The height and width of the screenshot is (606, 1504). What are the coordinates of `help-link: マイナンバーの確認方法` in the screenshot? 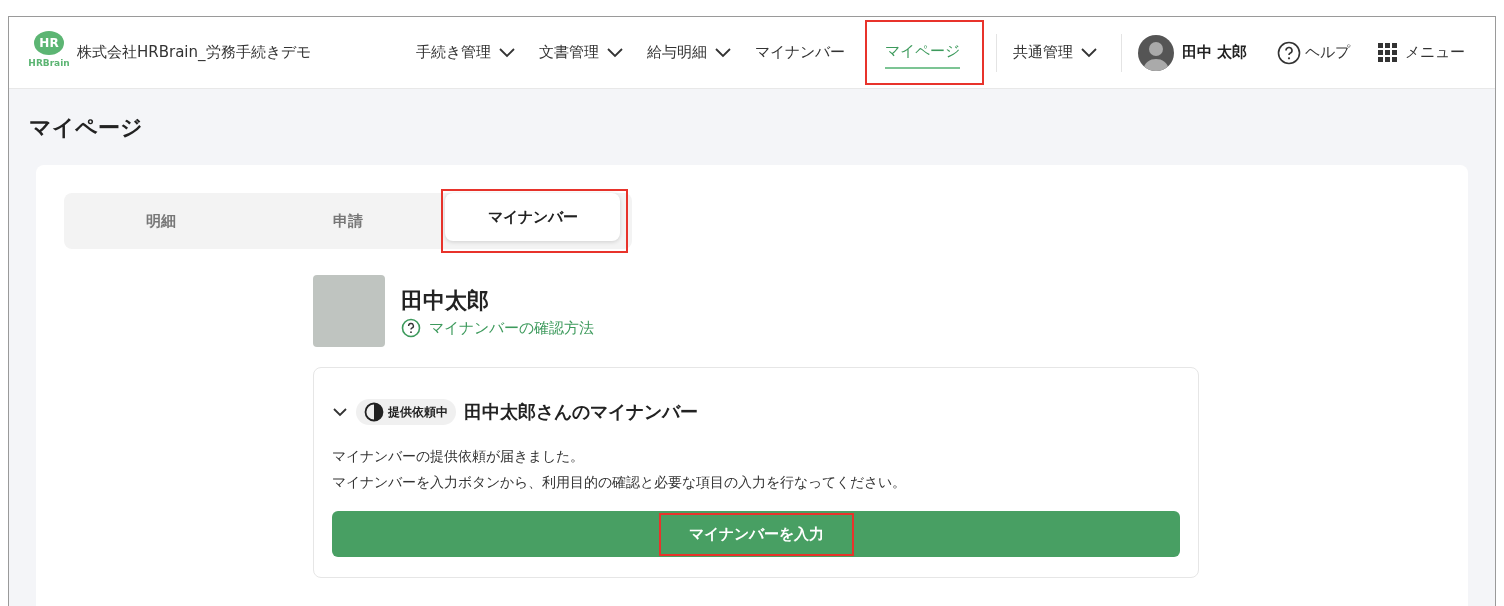 It's located at (497, 328).